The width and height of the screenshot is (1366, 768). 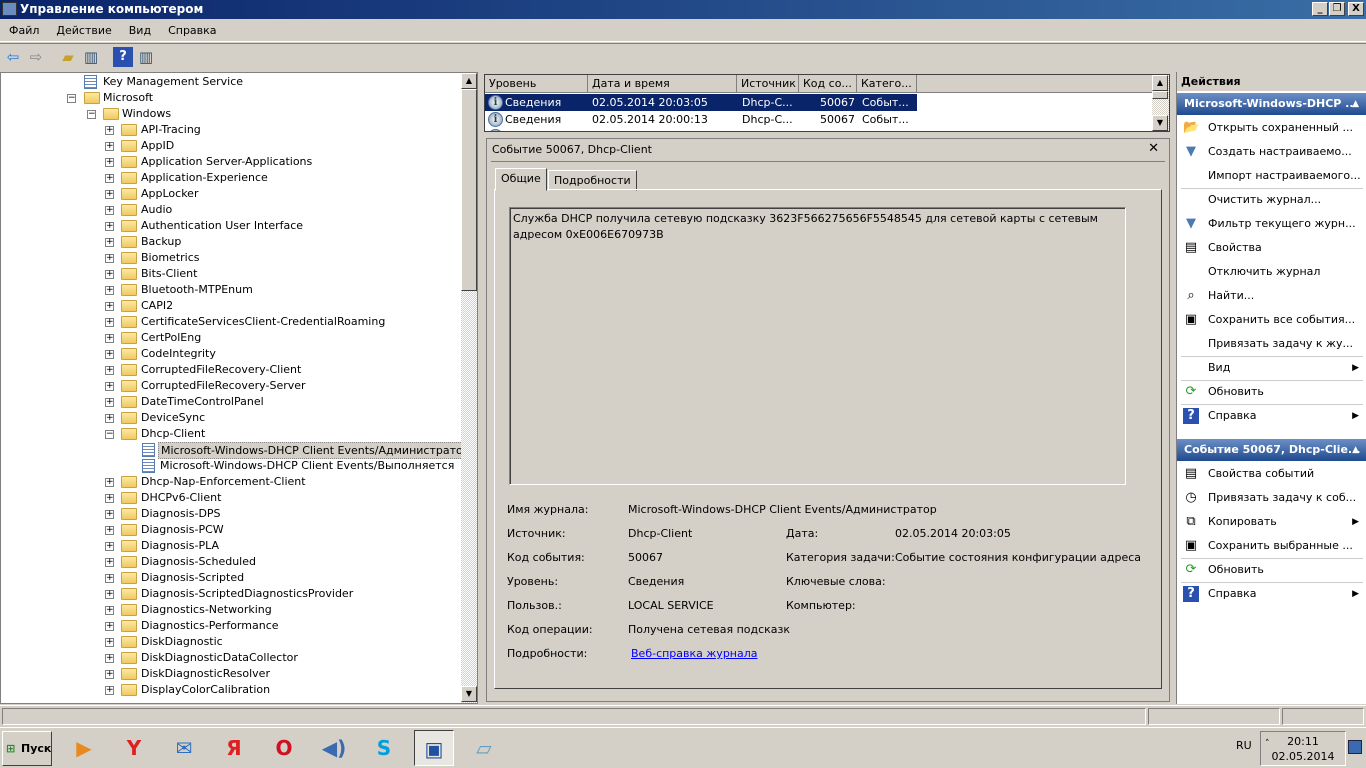 What do you see at coordinates (694, 653) in the screenshot?
I see `event-log-help-link: Веб-справка журнала` at bounding box center [694, 653].